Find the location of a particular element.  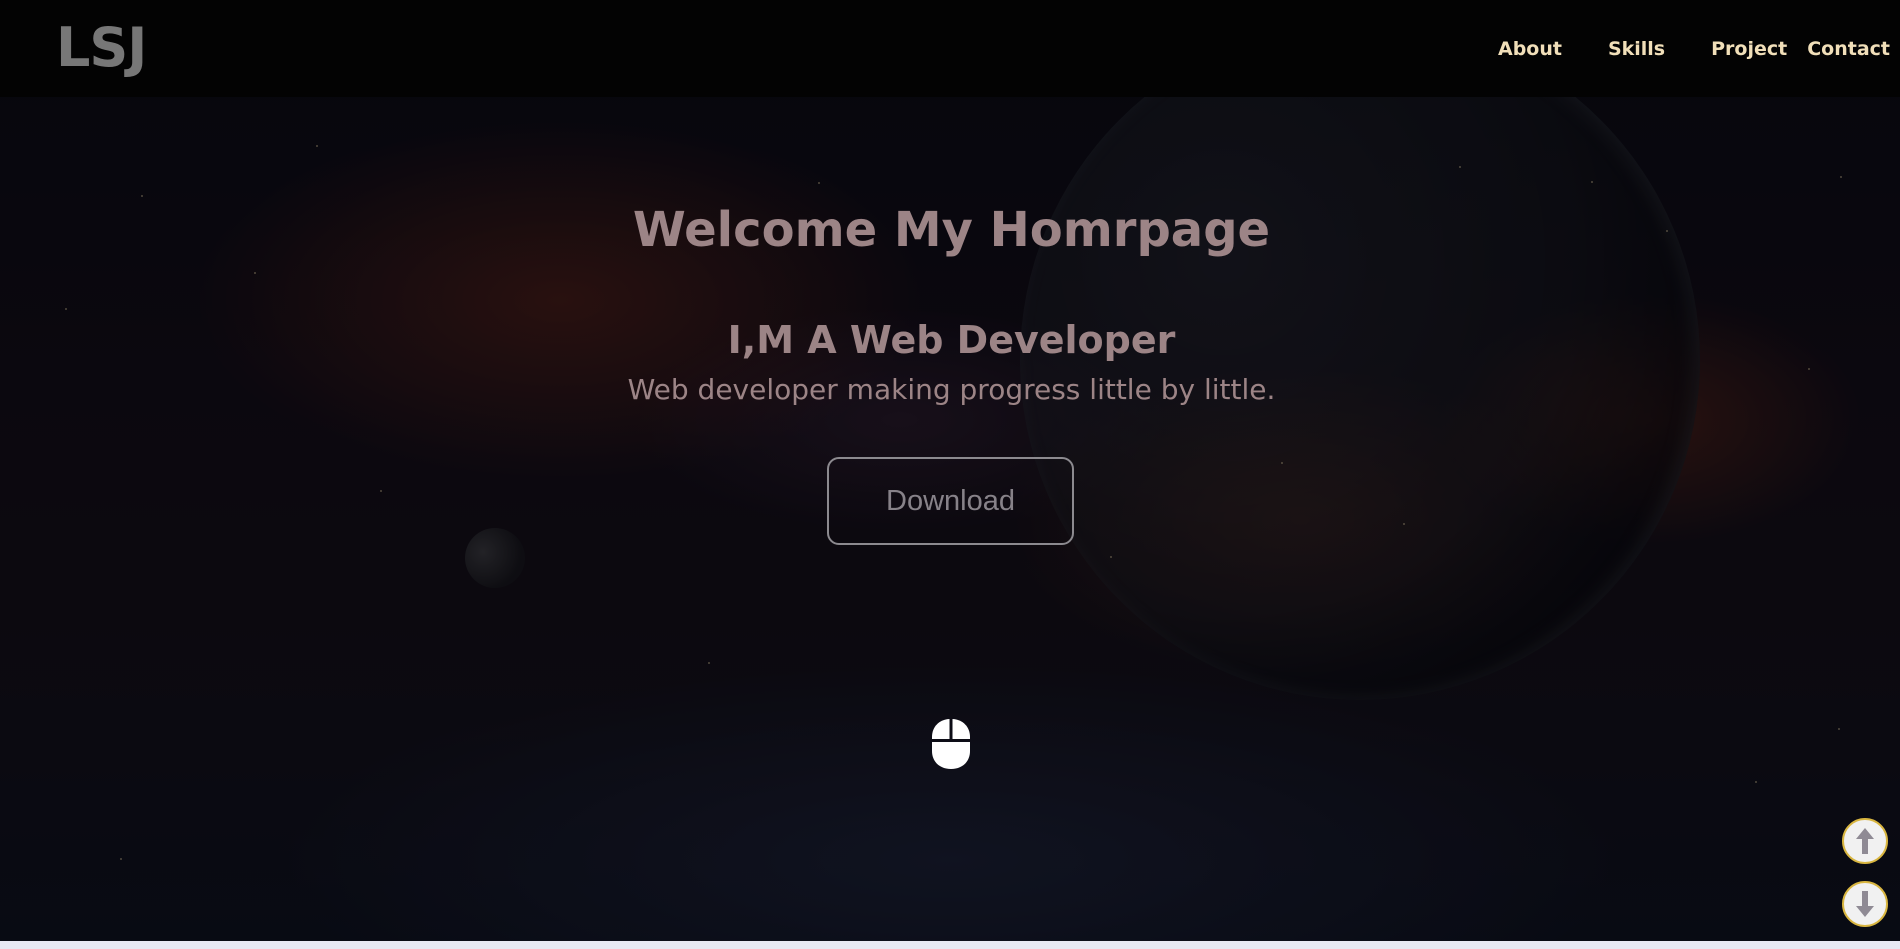

arrow-up-icon is located at coordinates (1865, 841).